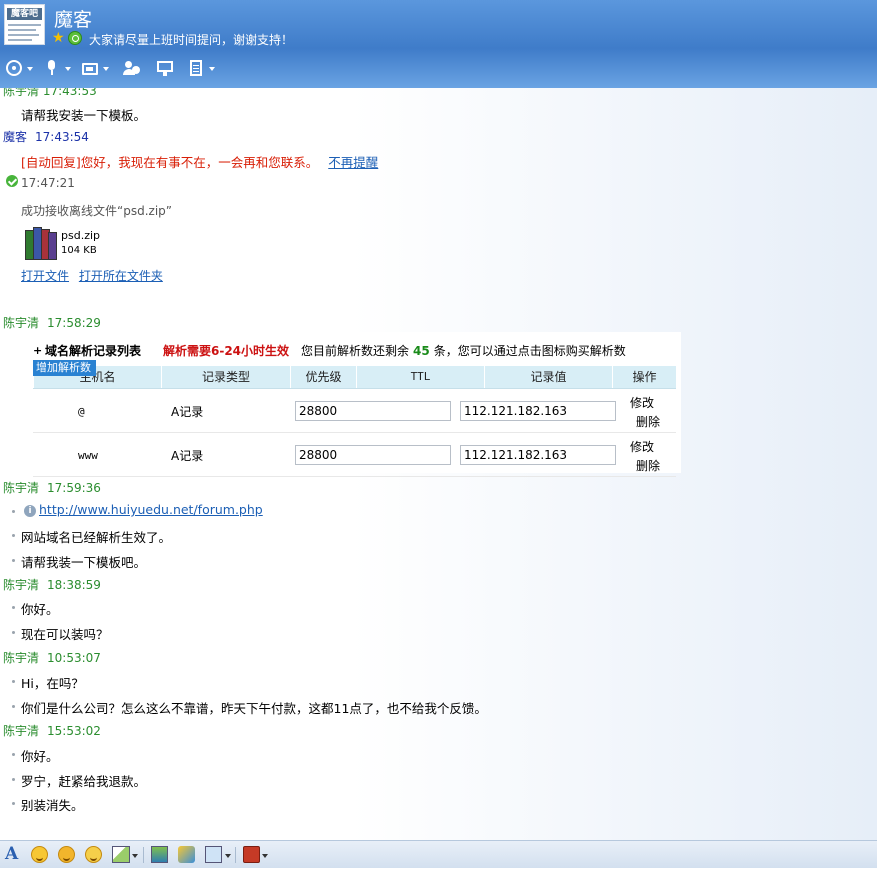 The width and height of the screenshot is (877, 885). I want to click on dns-table-header: 主机名 记录类型 优先级 TTL 记录值 操作, so click(354, 377).